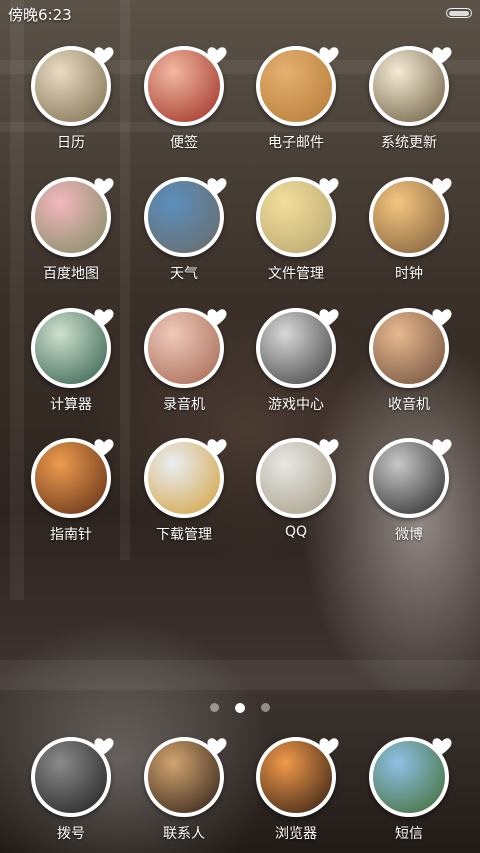 The image size is (480, 853). I want to click on app-weather: 天气, so click(184, 230).